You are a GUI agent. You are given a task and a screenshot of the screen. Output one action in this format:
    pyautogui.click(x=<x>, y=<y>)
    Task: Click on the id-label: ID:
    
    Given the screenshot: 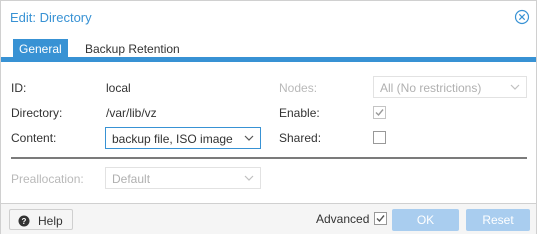 What is the action you would take?
    pyautogui.click(x=19, y=88)
    